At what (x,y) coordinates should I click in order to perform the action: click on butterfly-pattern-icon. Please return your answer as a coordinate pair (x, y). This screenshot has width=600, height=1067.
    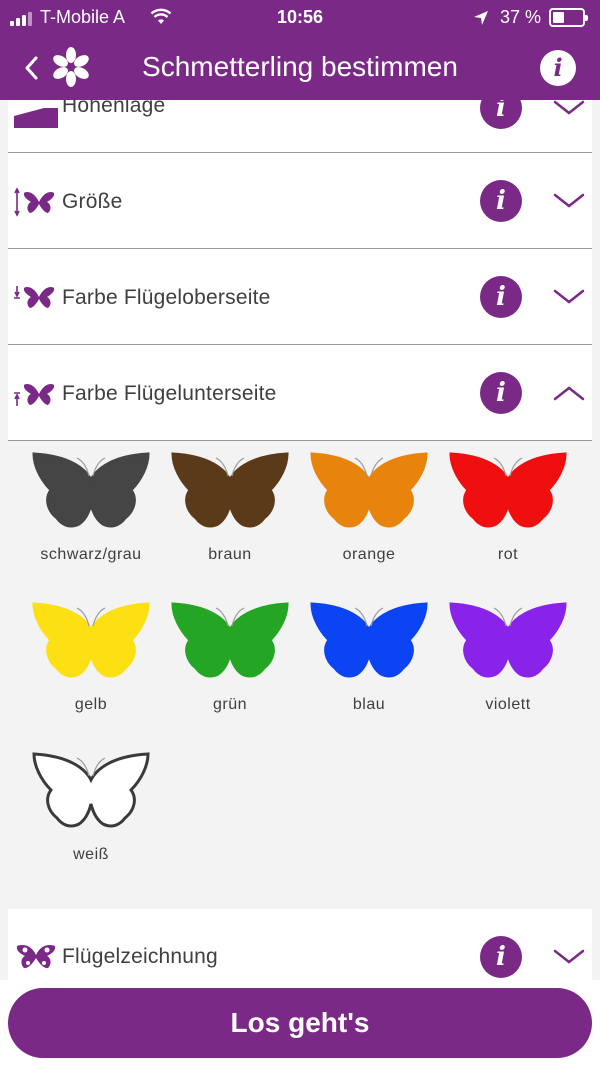
    Looking at the image, I should click on (36, 956).